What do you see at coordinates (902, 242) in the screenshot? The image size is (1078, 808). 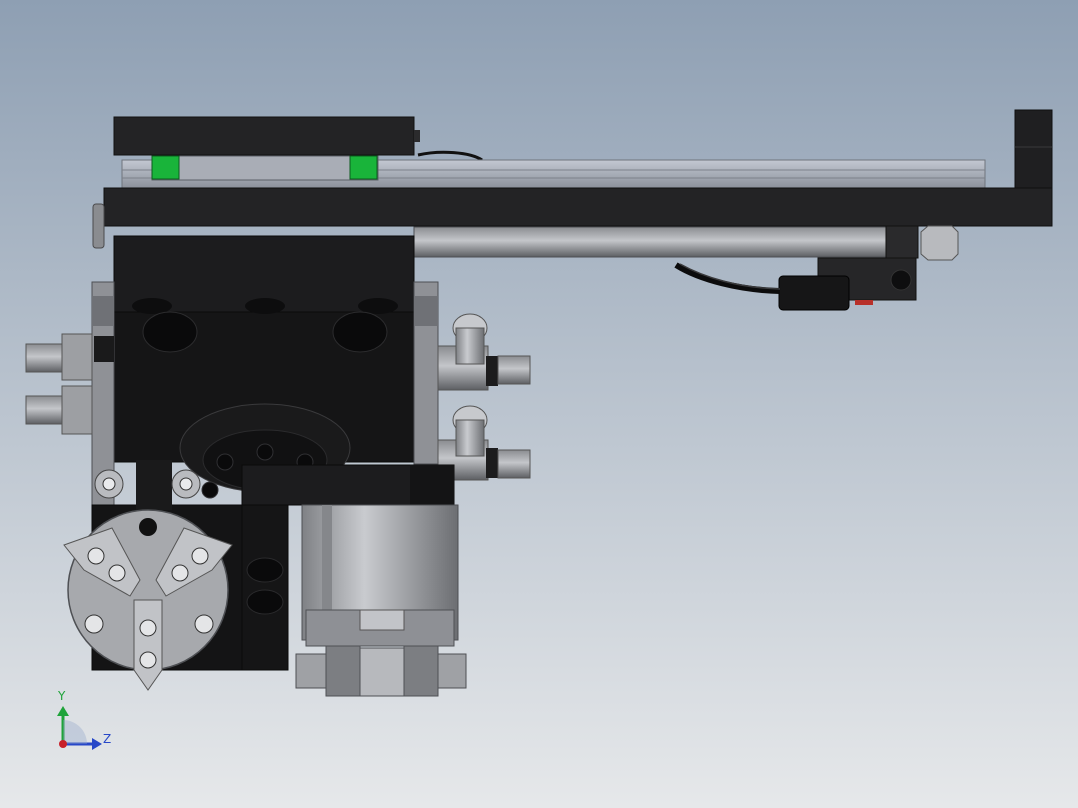 I see `cylinder-end-block` at bounding box center [902, 242].